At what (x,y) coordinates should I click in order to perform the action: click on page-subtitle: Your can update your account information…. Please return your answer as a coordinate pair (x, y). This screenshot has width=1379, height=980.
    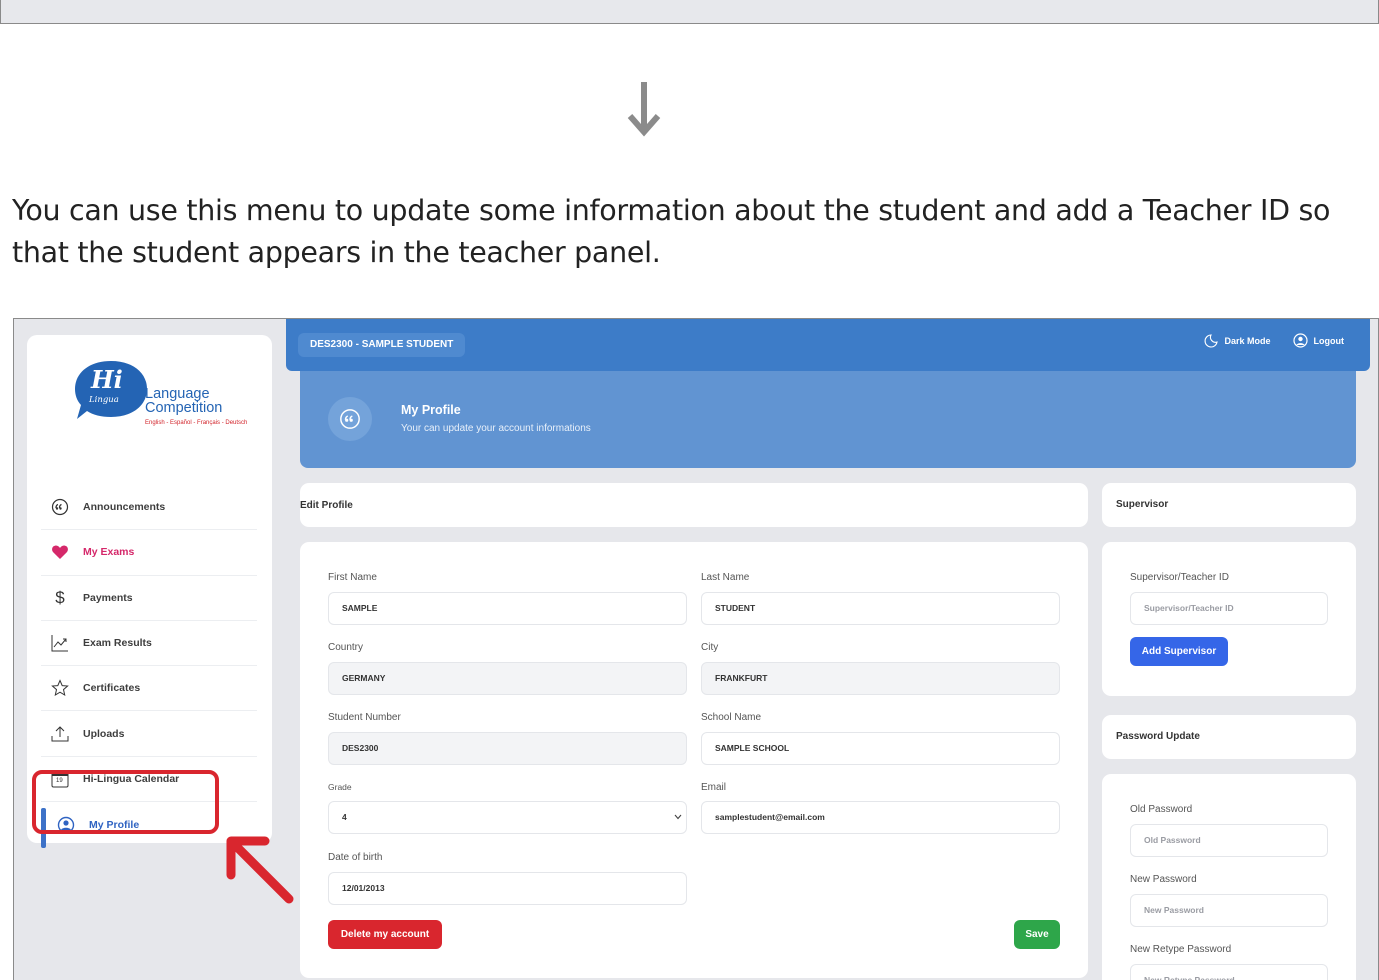
    Looking at the image, I should click on (496, 428).